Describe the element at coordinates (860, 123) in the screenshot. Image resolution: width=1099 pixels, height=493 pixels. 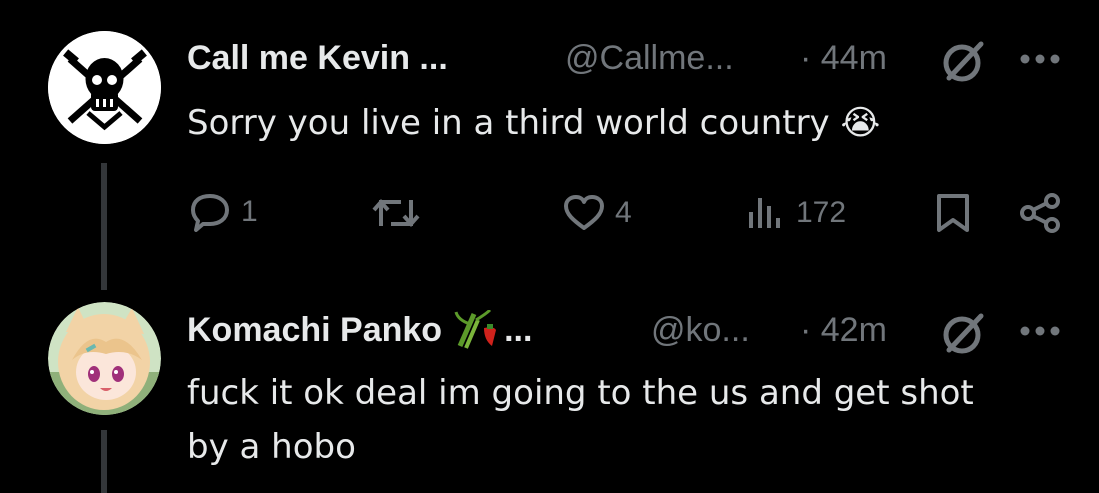
I see `crying-emoji: 😭` at that location.